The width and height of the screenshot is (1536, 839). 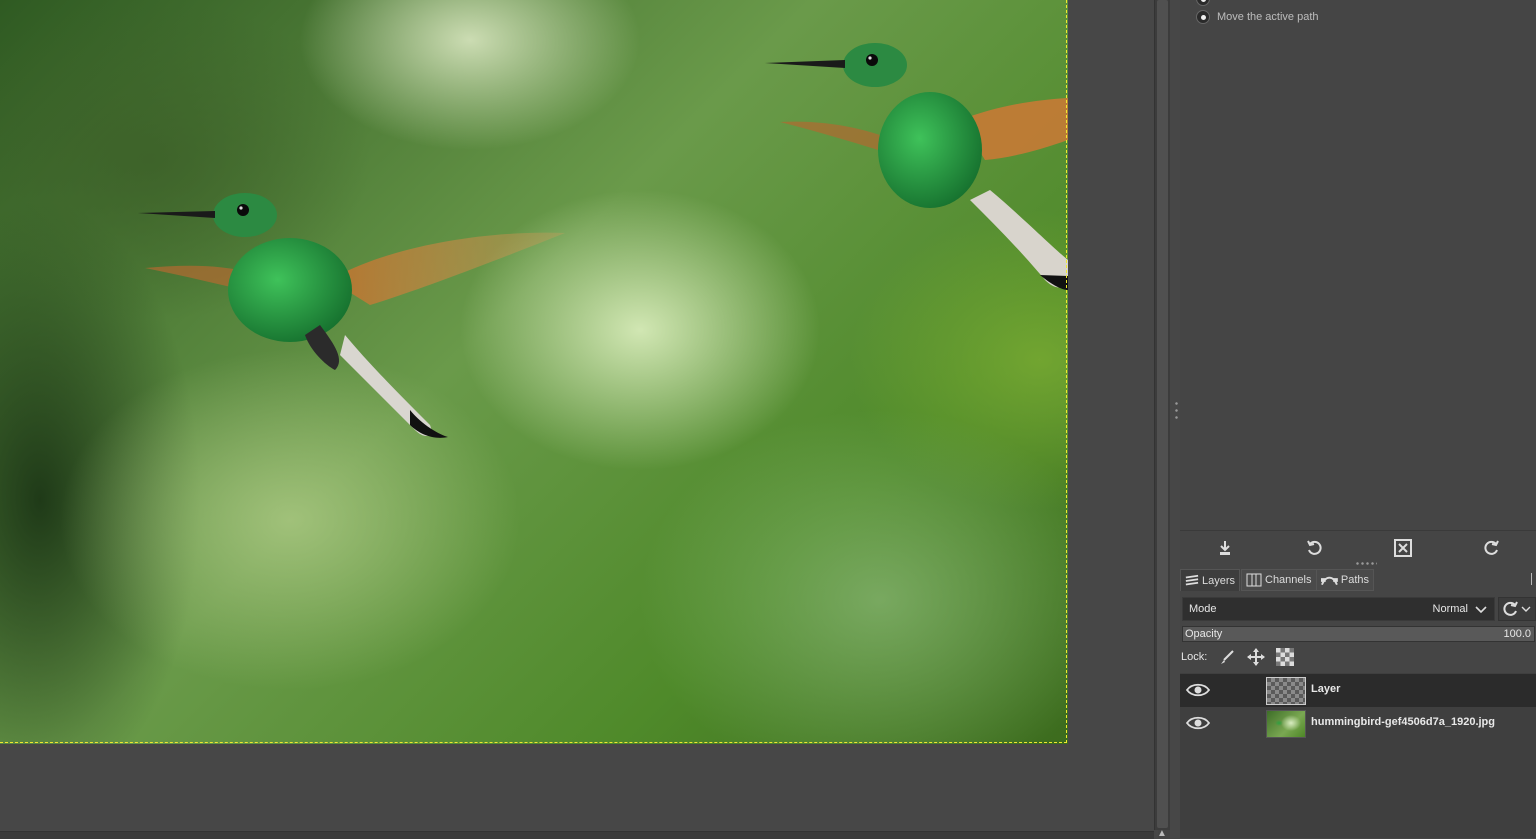 I want to click on mode-label: Mode, so click(x=1203, y=609).